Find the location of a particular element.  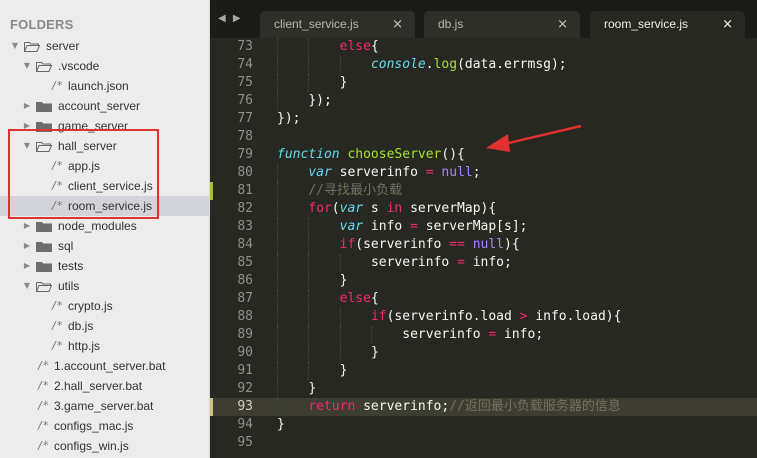

tree-file: /* launch.json is located at coordinates (104, 86).